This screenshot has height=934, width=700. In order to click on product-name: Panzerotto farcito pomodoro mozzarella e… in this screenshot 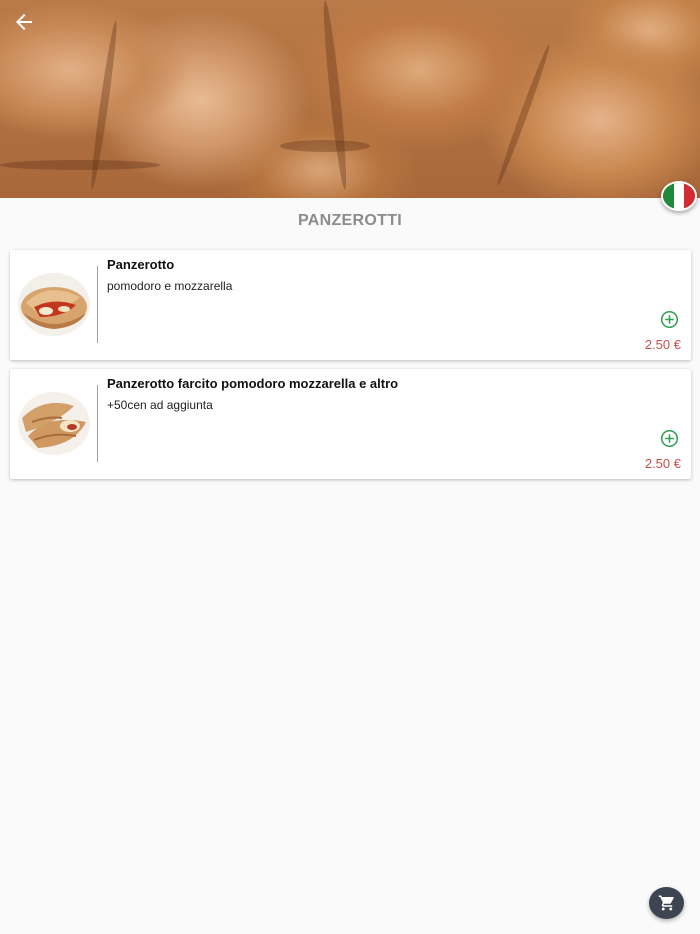, I will do `click(253, 383)`.